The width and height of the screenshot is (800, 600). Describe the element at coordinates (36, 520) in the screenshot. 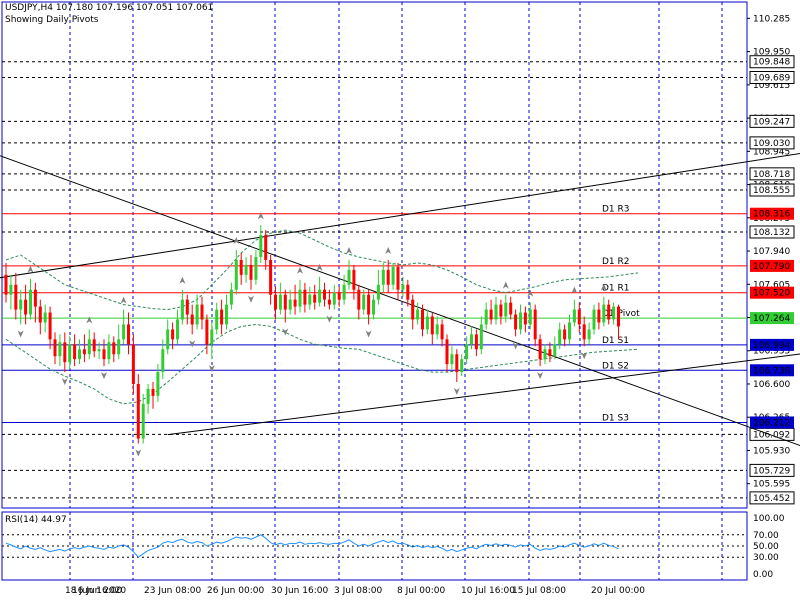

I see `rsi-label: RSI(14) 44.97` at that location.